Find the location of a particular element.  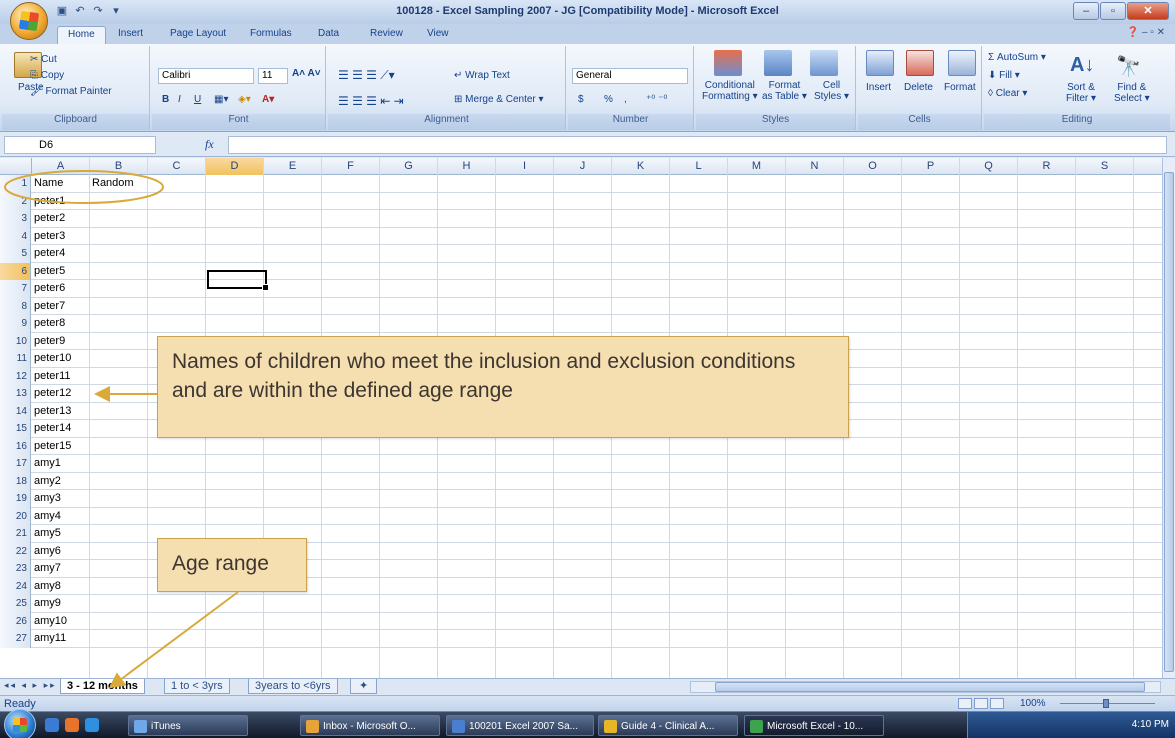

cell-a: peter8 is located at coordinates (49, 323).